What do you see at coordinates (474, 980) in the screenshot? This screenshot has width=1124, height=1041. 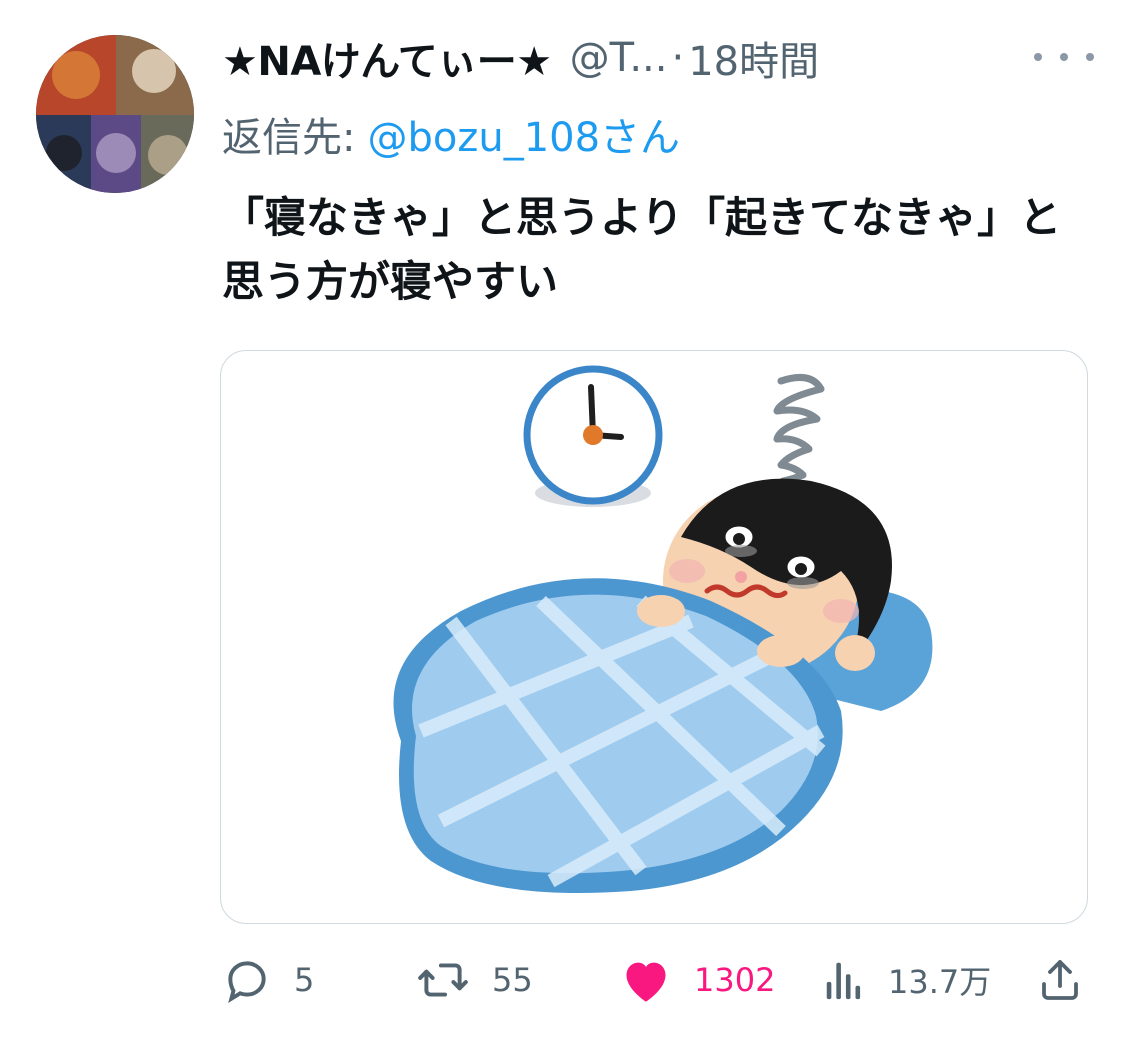 I see `retweet-button: 55` at bounding box center [474, 980].